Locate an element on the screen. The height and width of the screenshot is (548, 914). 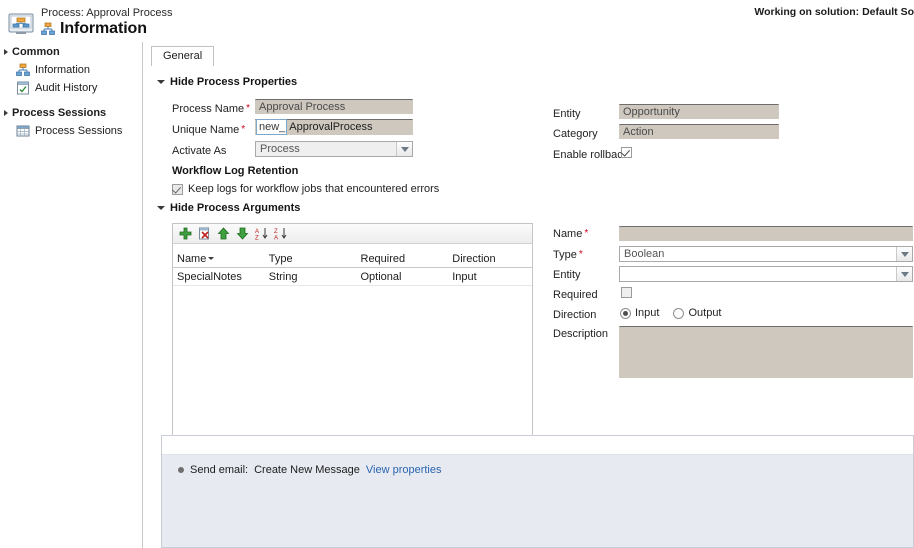
arrow-up-icon is located at coordinates (223, 233).